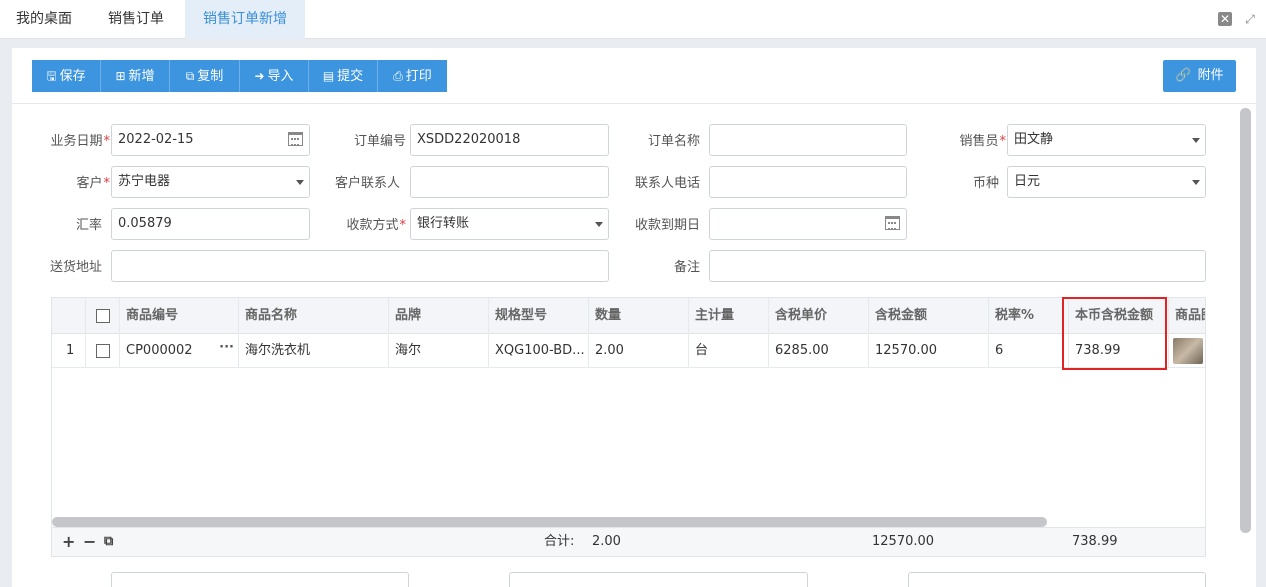  I want to click on header-select-all, so click(103, 316).